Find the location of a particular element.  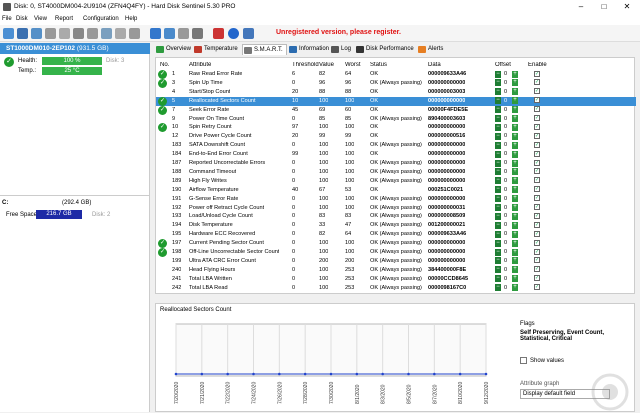

tab-alerts: Alerts is located at coordinates (430, 49).